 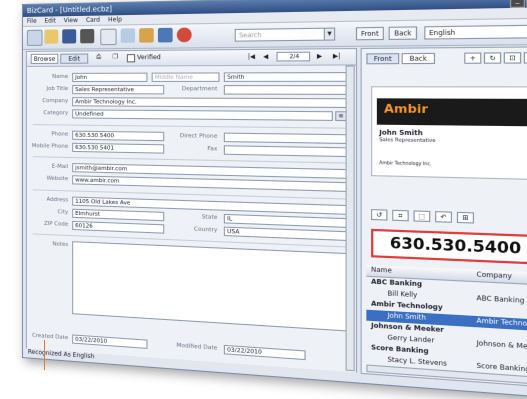 I want to click on category-field: Undefined, so click(x=202, y=115).